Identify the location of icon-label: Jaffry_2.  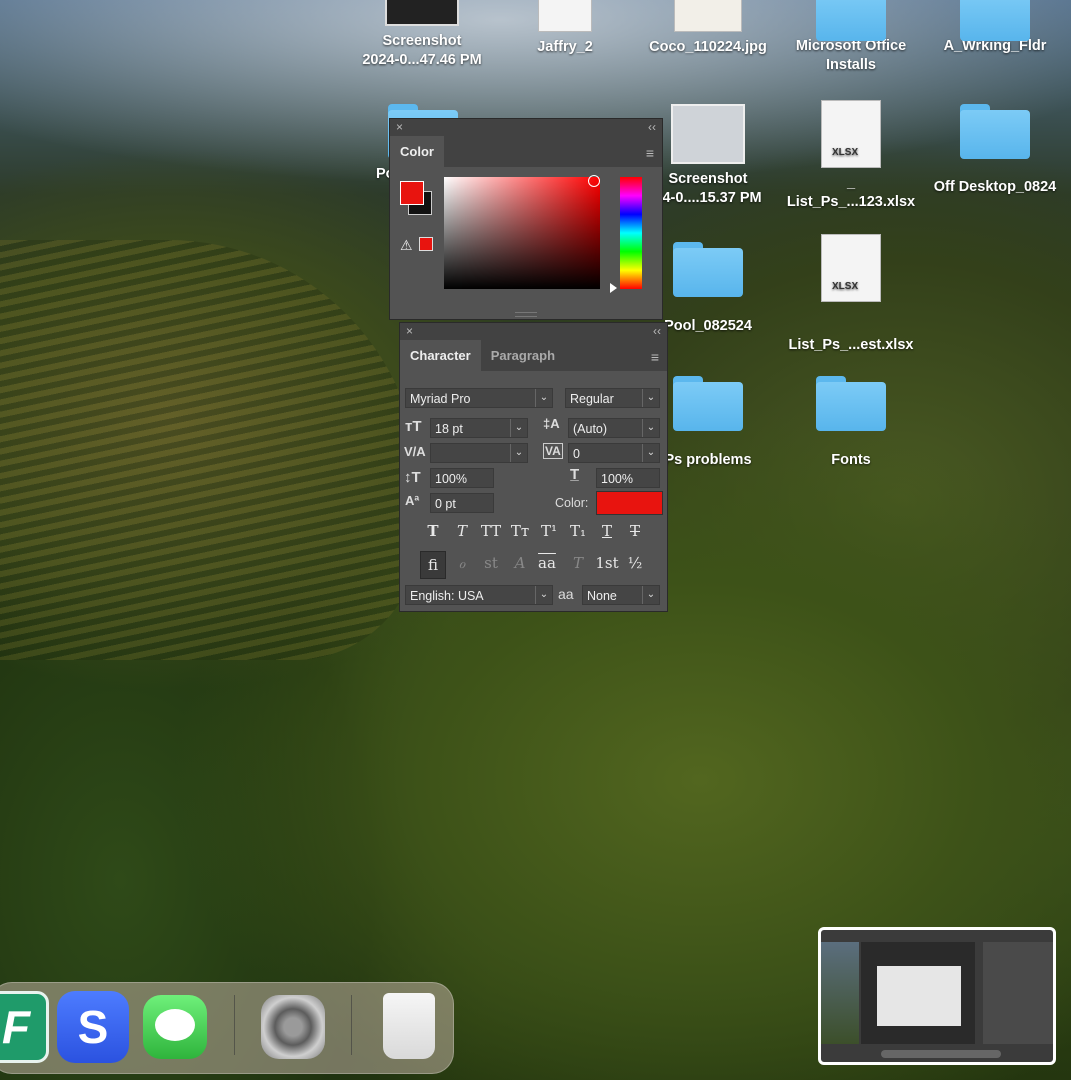
(565, 47).